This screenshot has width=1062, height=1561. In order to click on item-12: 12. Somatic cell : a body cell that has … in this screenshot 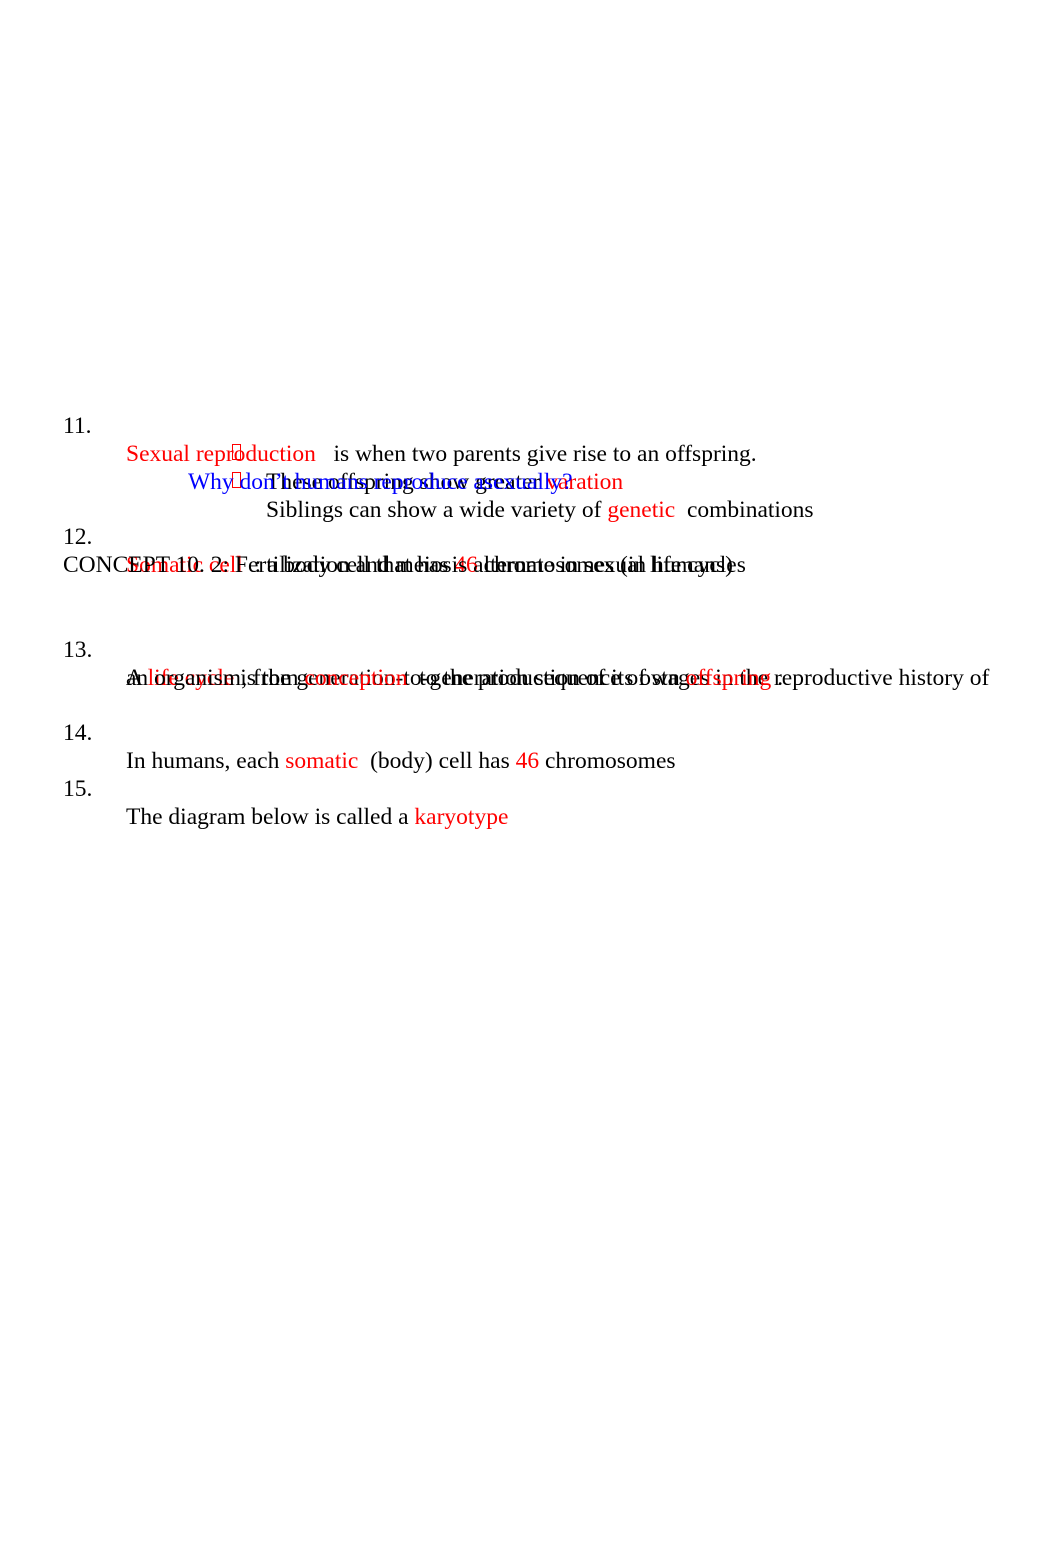, I will do `click(398, 551)`.